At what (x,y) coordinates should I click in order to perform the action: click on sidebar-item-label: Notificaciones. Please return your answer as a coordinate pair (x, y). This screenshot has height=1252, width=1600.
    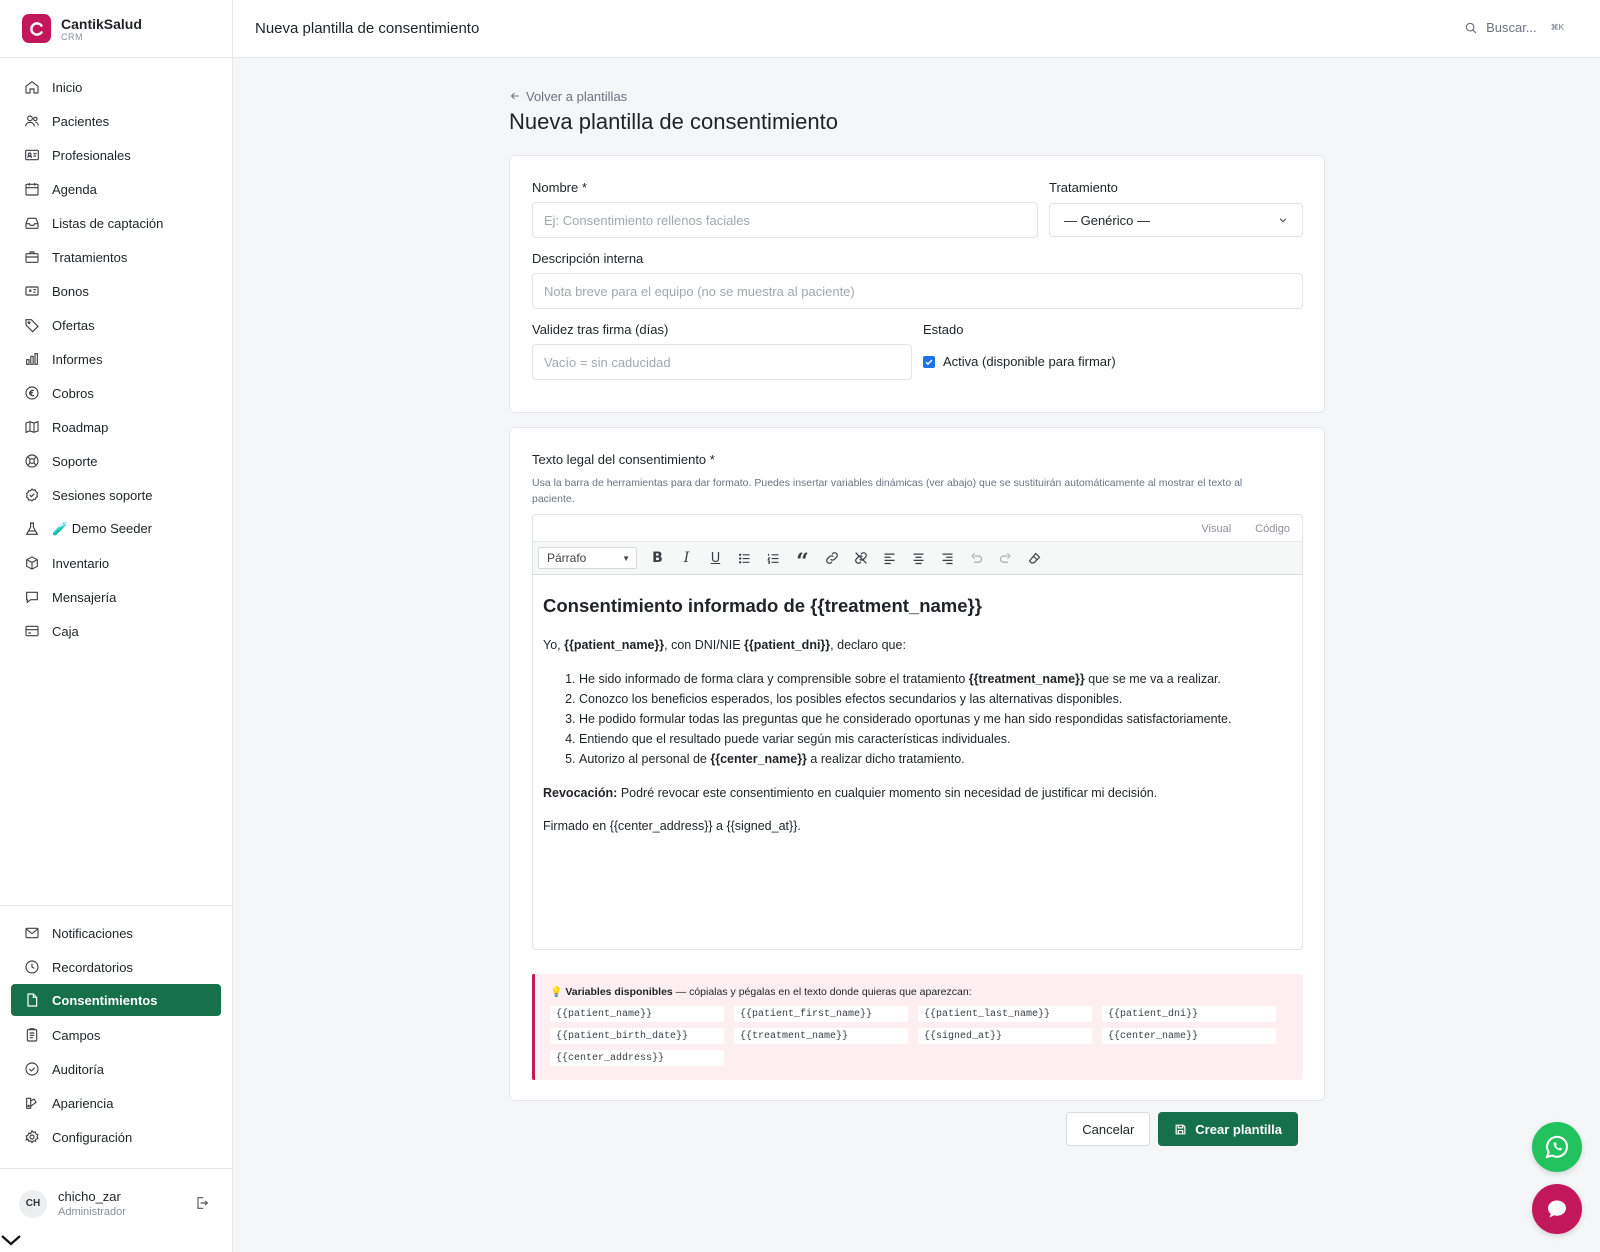
    Looking at the image, I should click on (92, 933).